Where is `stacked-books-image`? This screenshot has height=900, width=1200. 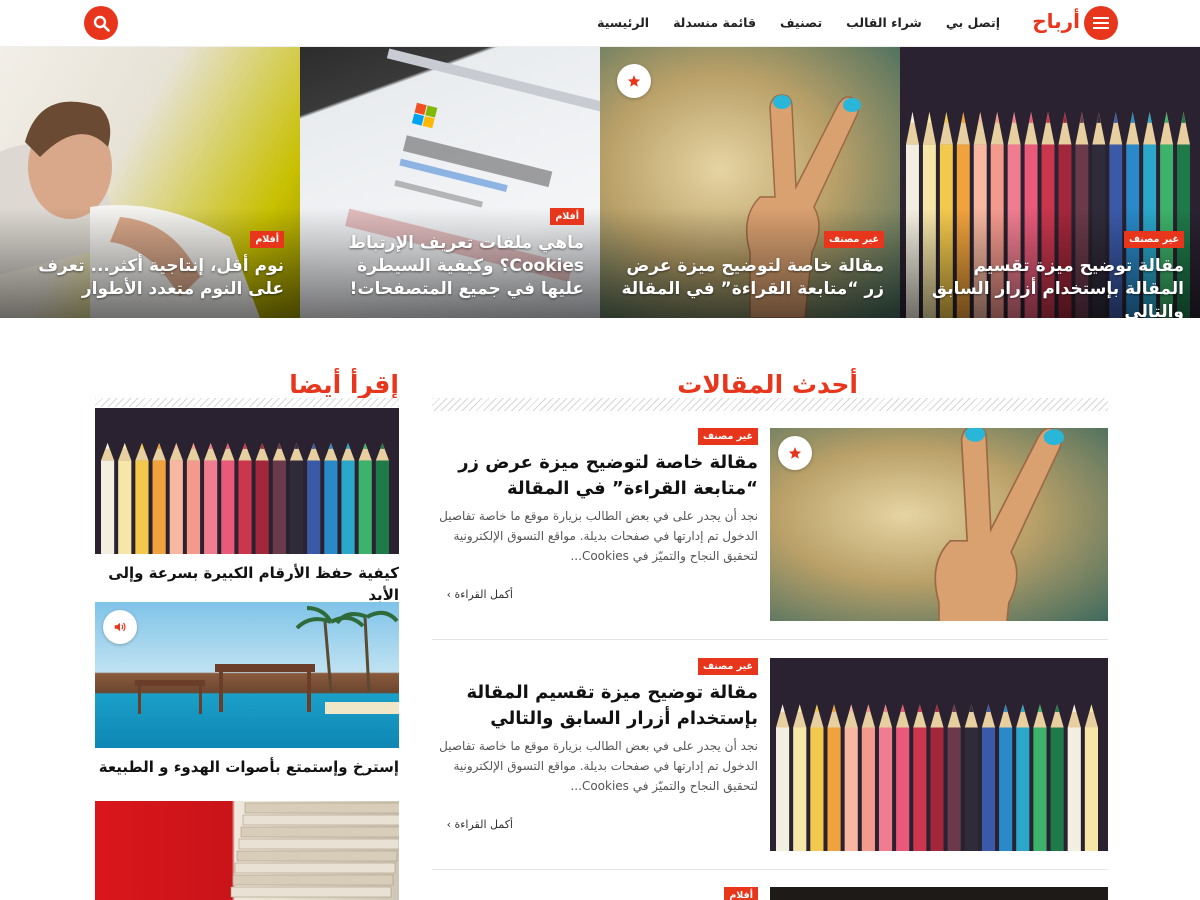
stacked-books-image is located at coordinates (314, 850).